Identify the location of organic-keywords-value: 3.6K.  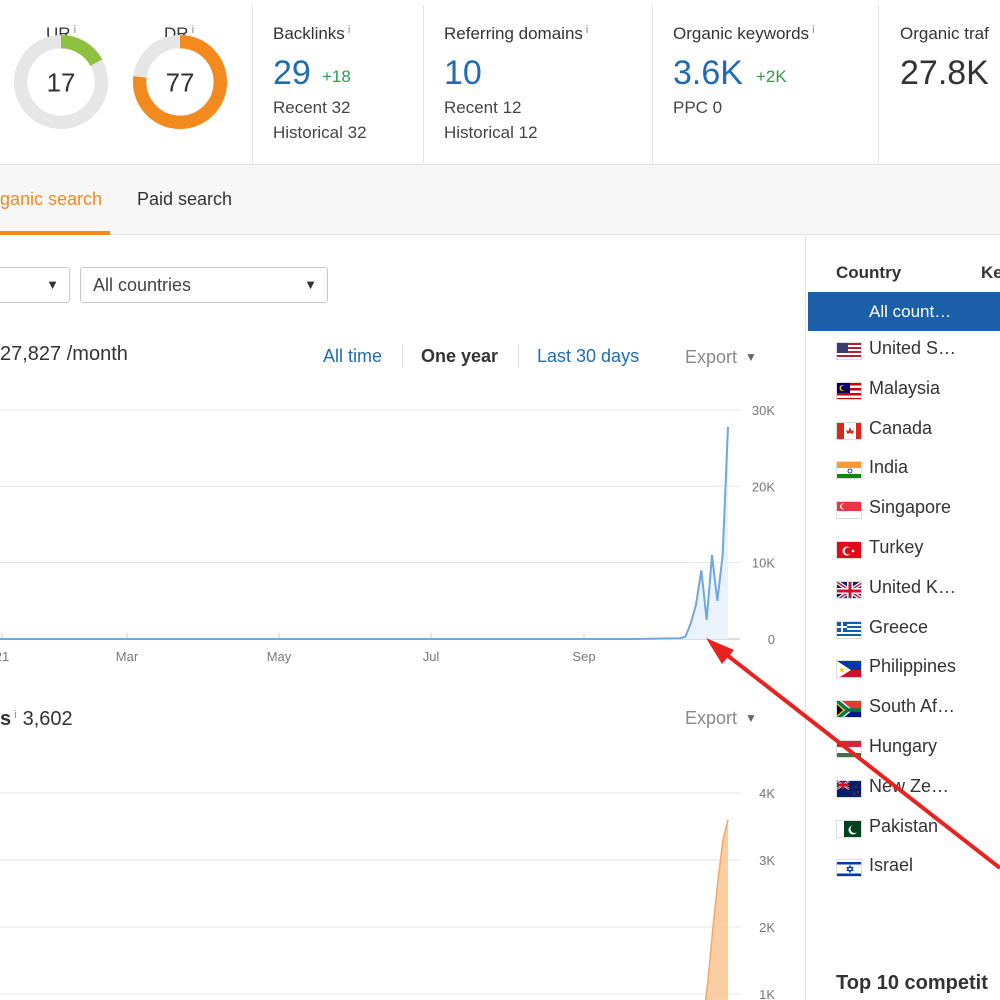
(708, 73).